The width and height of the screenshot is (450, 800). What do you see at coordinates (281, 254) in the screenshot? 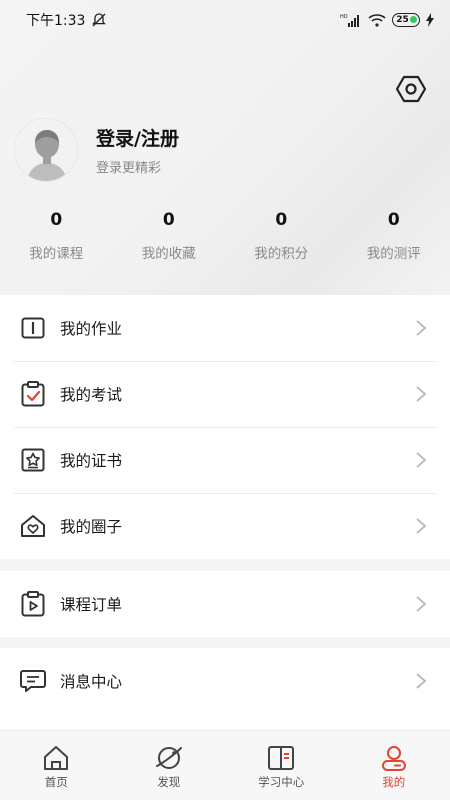
I see `stat-label: 我的积分` at bounding box center [281, 254].